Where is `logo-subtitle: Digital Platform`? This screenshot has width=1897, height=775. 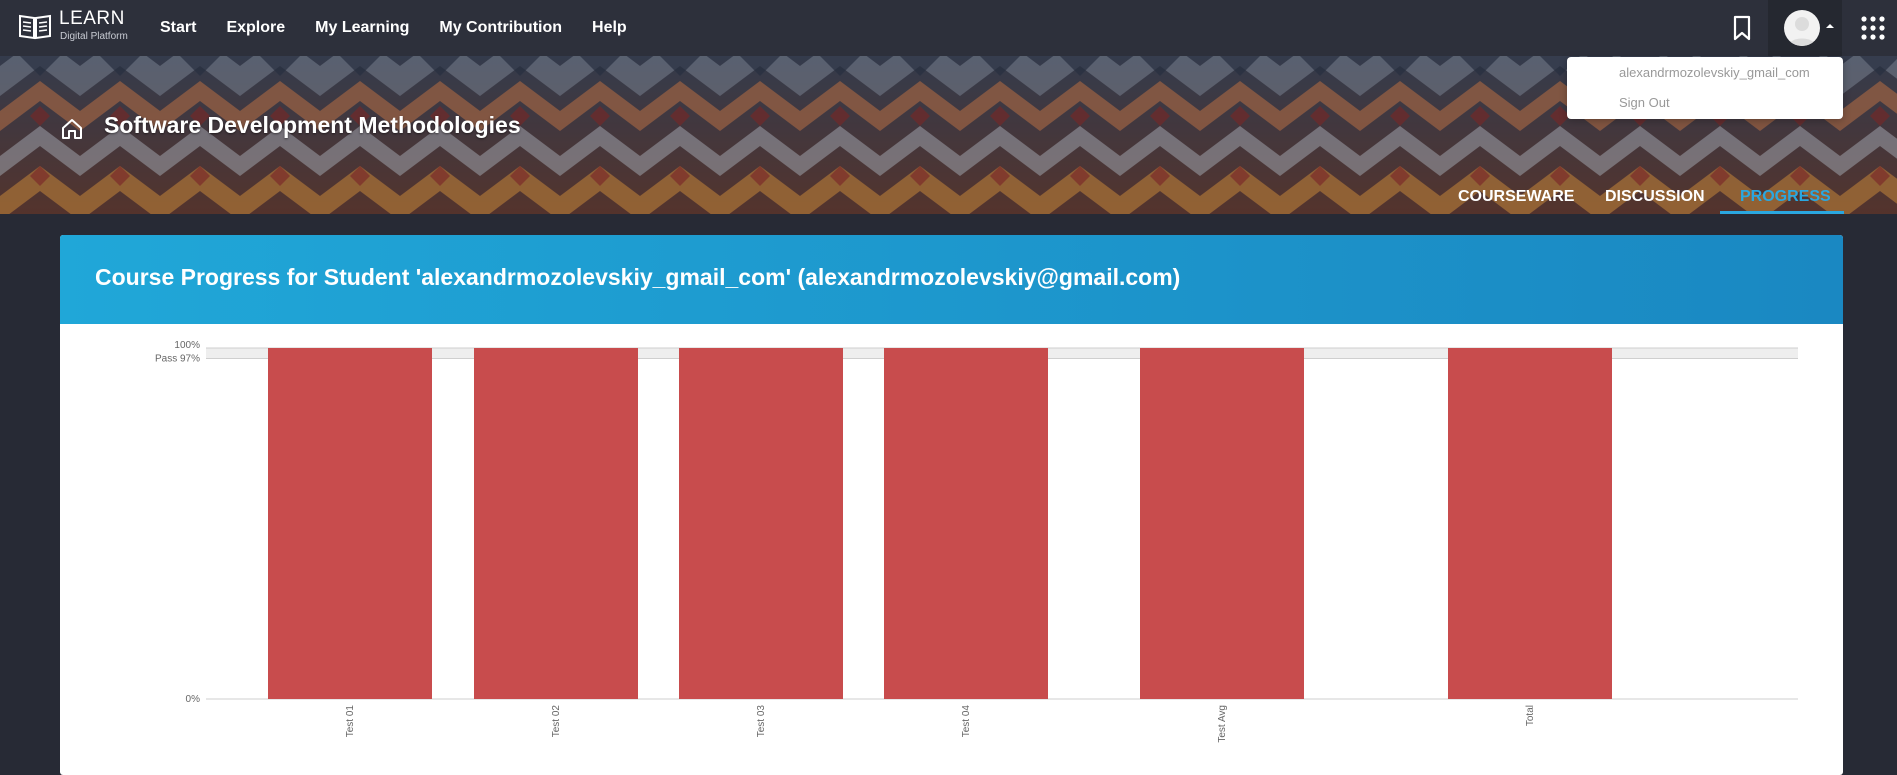 logo-subtitle: Digital Platform is located at coordinates (94, 36).